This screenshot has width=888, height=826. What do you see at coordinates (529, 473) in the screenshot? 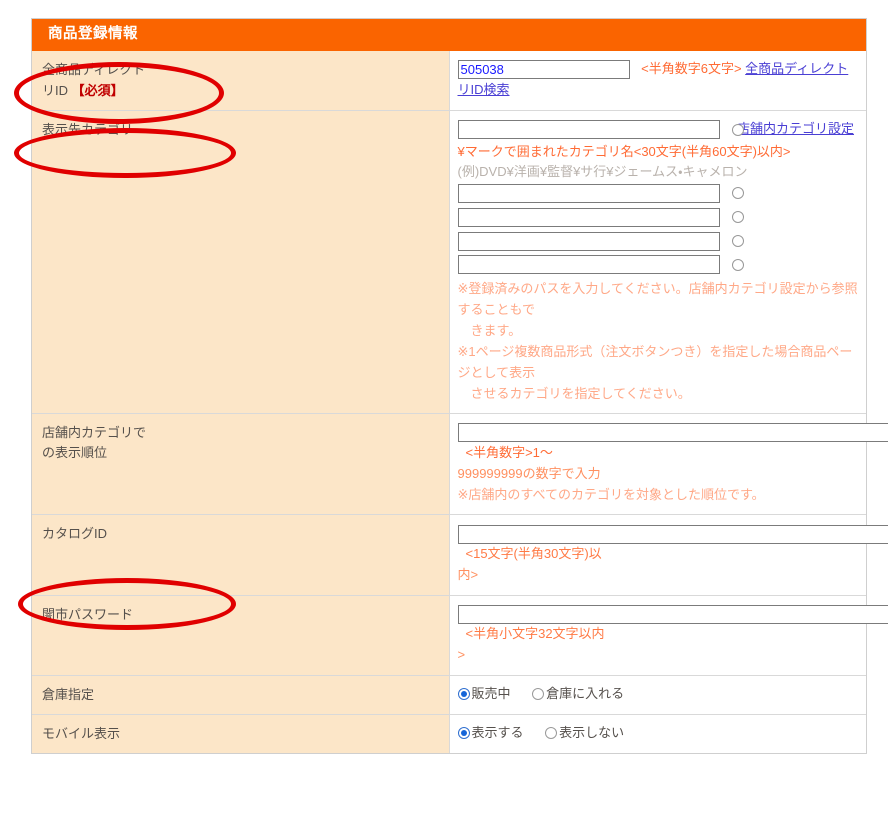
I see `display-order-hint-line2: 999999999の数字で入力` at bounding box center [529, 473].